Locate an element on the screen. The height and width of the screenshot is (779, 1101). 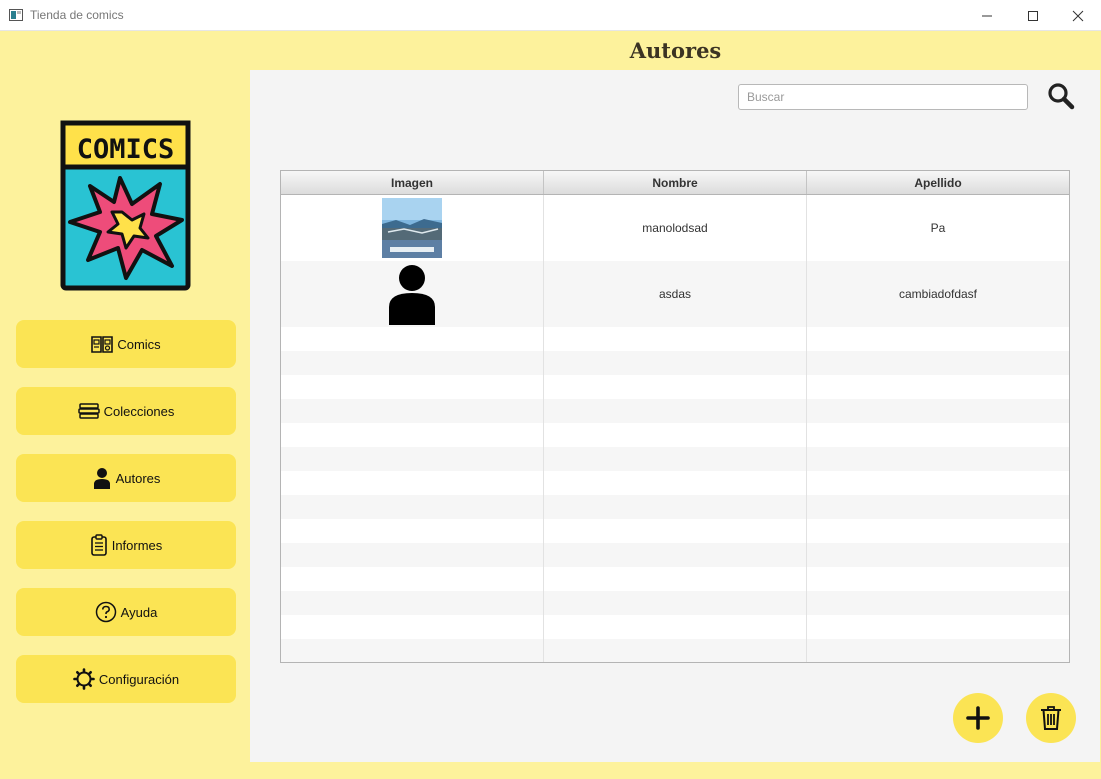
person-icon is located at coordinates (101, 478).